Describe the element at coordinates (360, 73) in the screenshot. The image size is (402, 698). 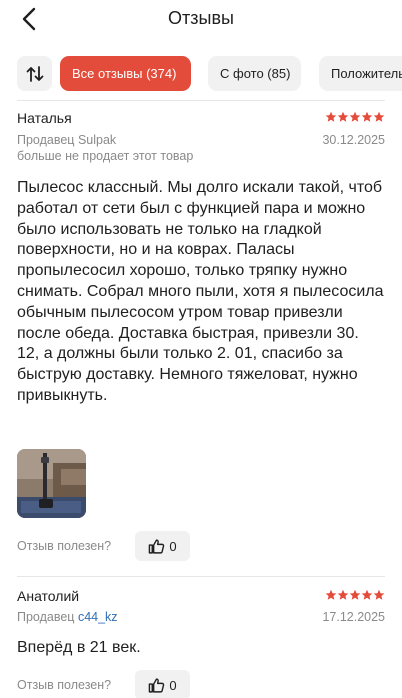
I see `chip-positive: Положительные` at that location.